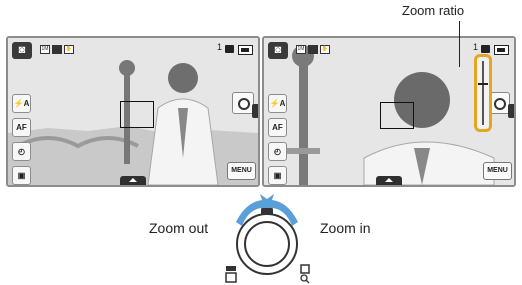 This screenshot has width=522, height=285. What do you see at coordinates (267, 239) in the screenshot?
I see `zoom-lever-diagram` at bounding box center [267, 239].